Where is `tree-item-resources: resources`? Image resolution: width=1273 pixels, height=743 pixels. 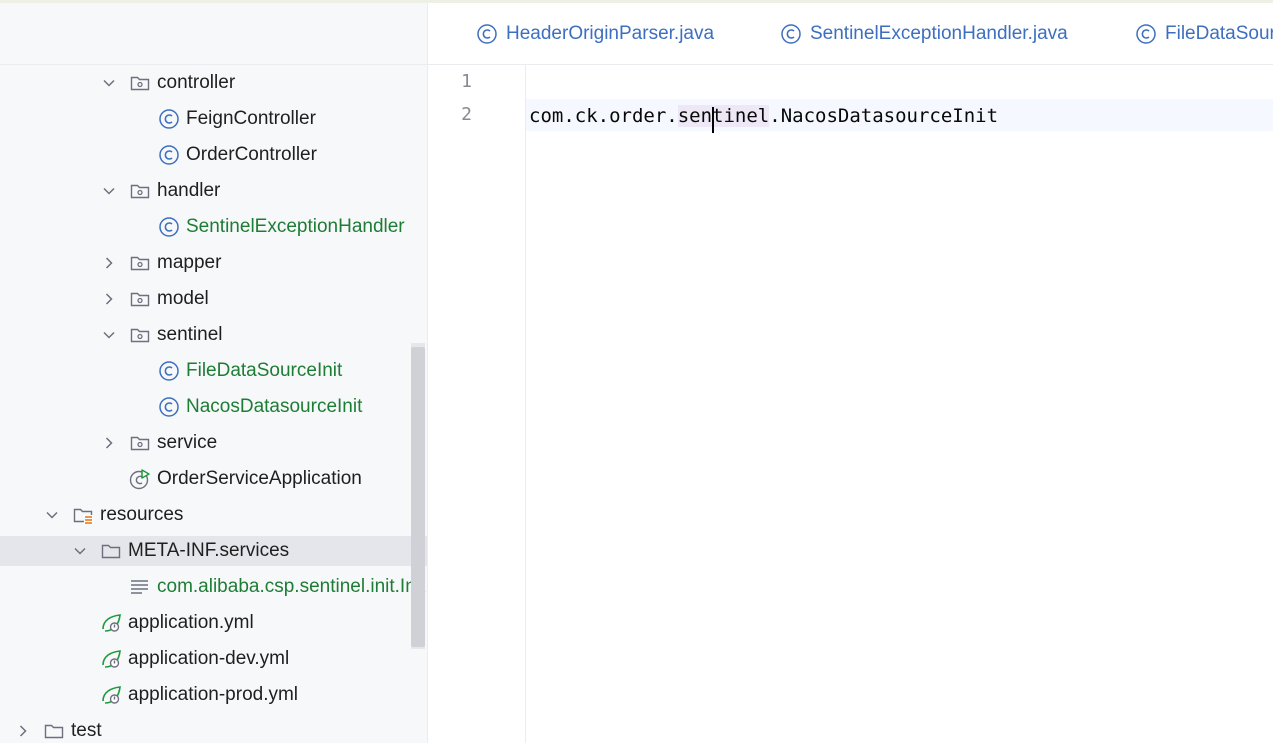 tree-item-resources: resources is located at coordinates (213, 515).